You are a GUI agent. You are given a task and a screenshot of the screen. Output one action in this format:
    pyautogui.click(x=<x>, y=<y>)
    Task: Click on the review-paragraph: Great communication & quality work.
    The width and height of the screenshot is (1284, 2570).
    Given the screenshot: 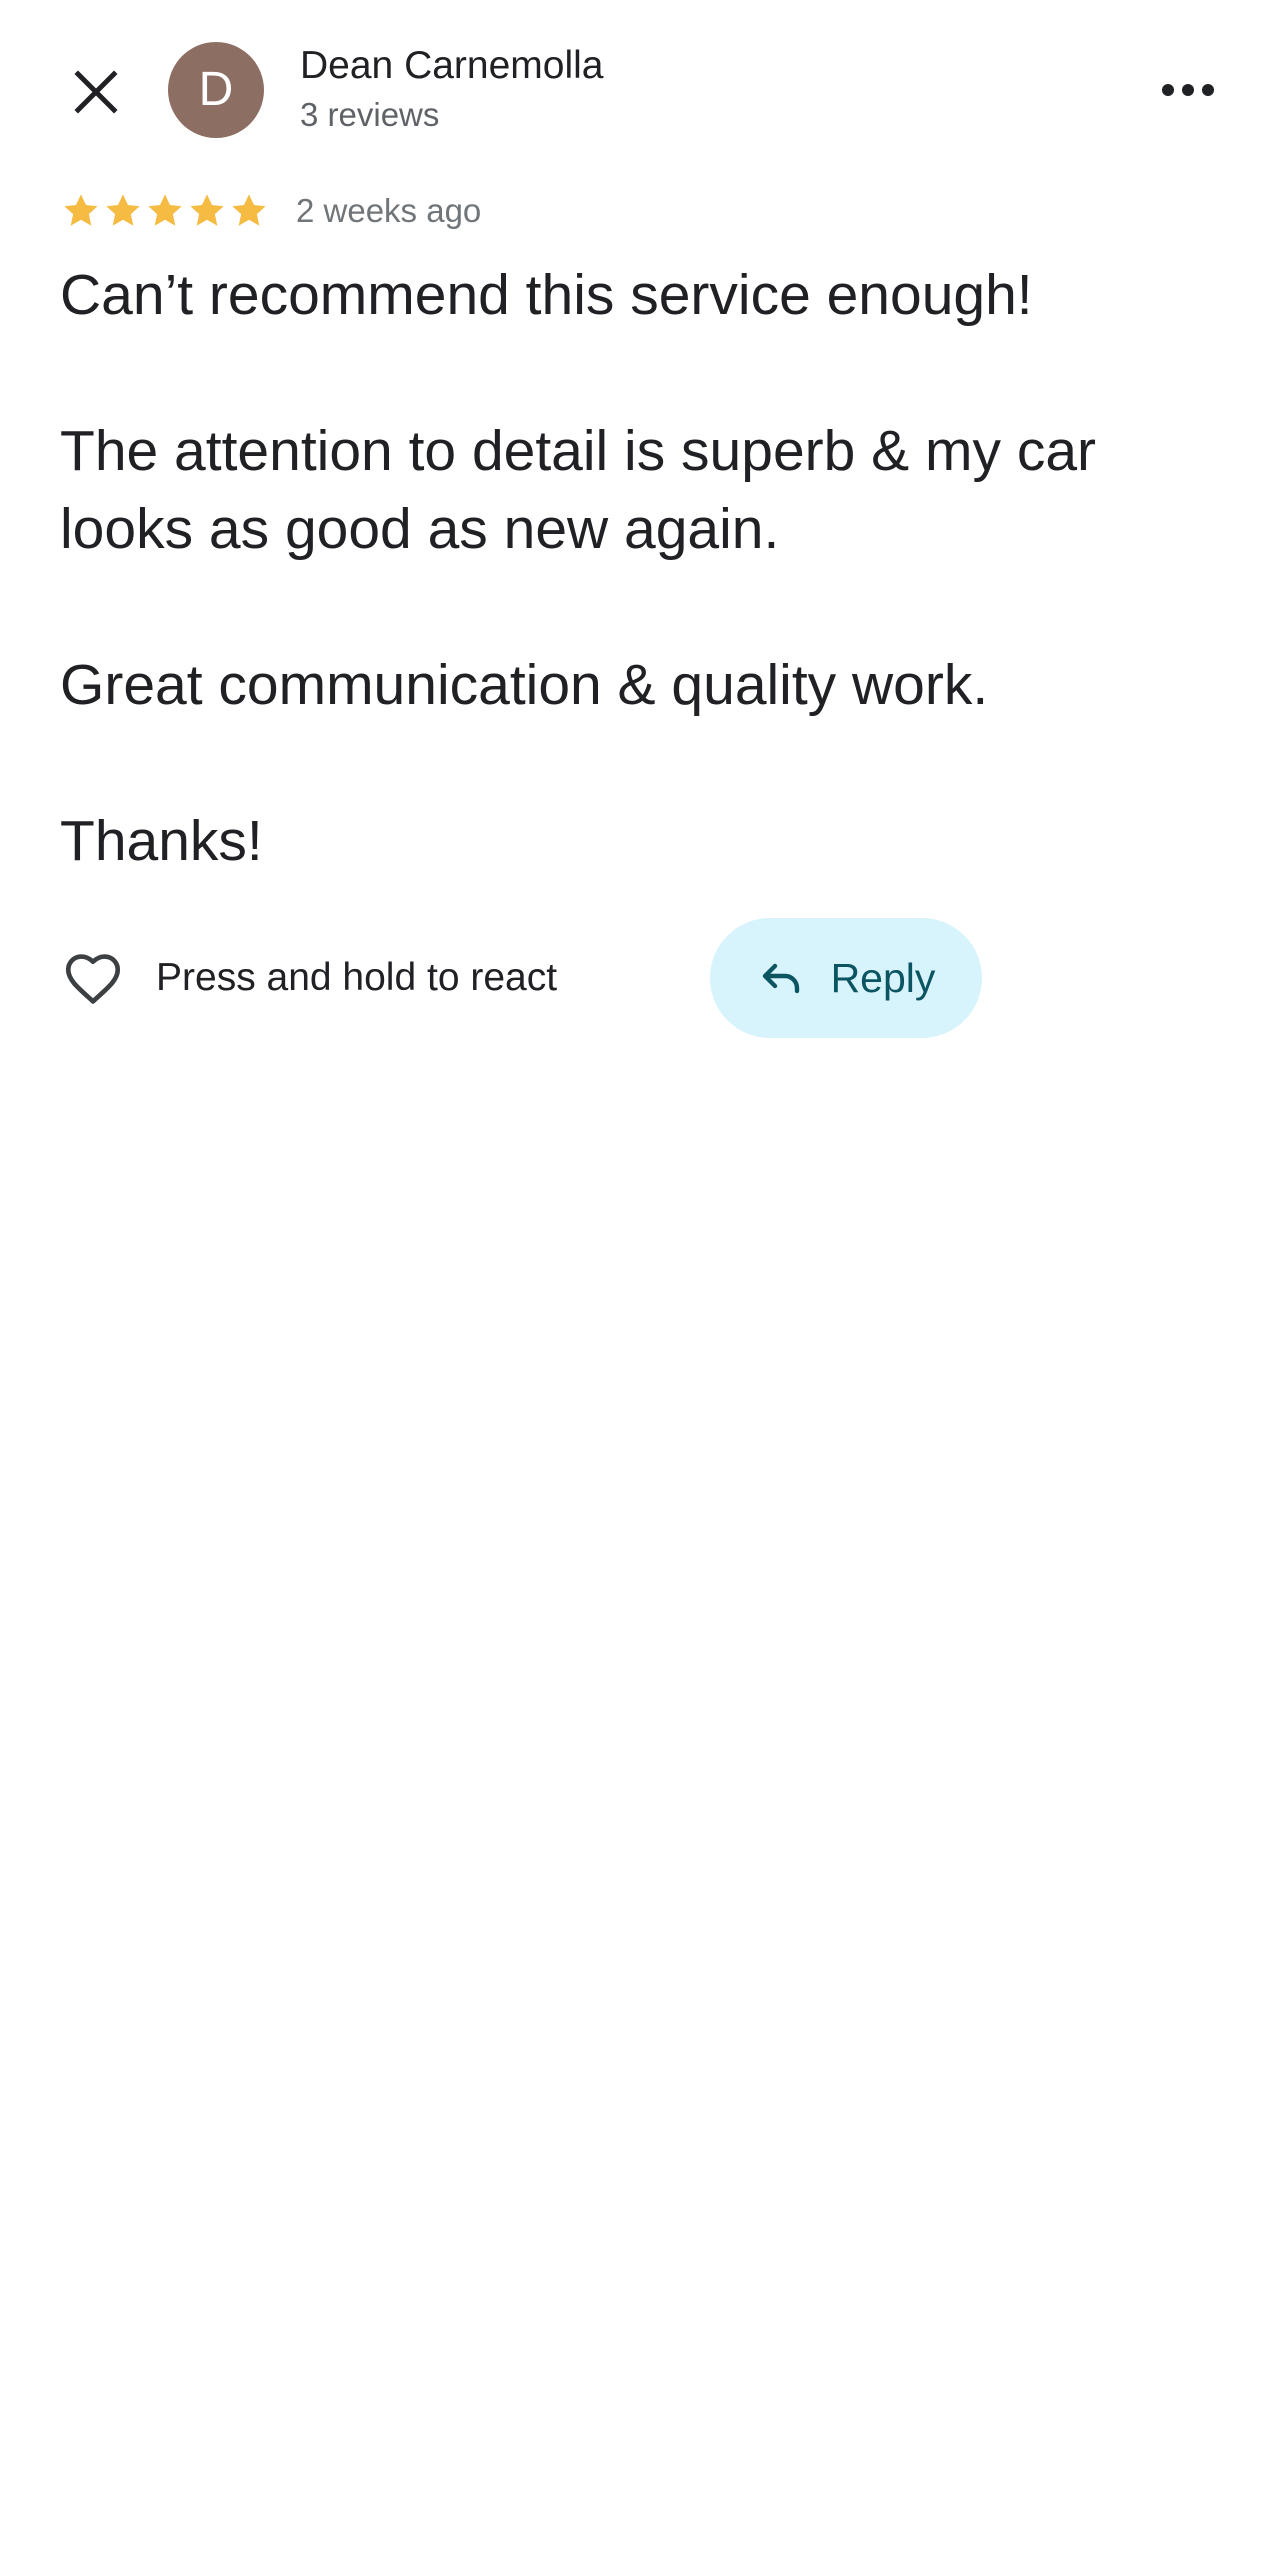 What is the action you would take?
    pyautogui.click(x=524, y=685)
    